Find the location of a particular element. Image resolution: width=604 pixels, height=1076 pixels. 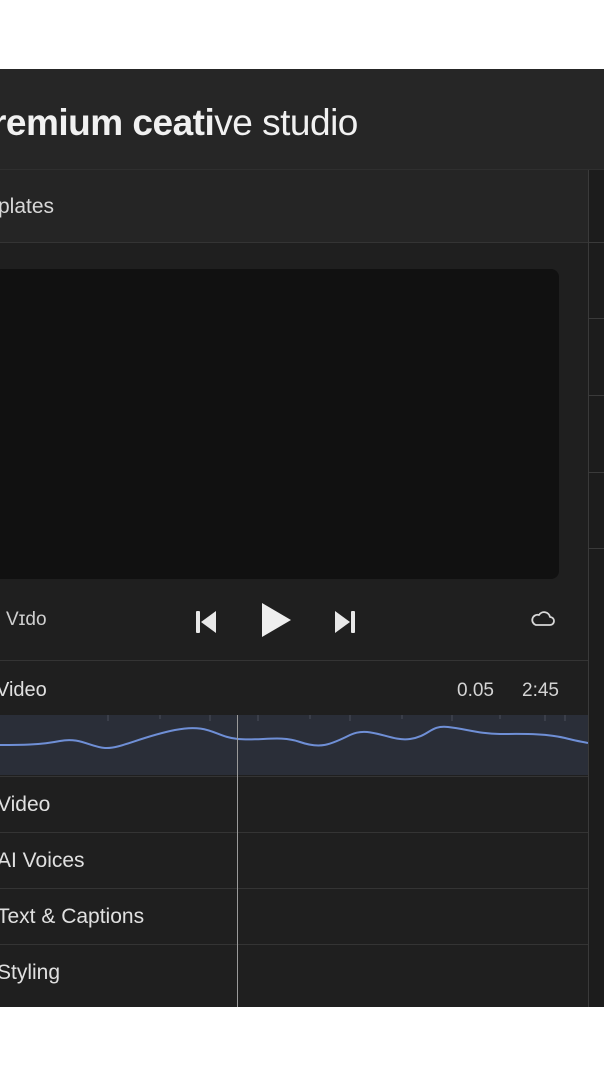

app-title-light: studio is located at coordinates (305, 122).